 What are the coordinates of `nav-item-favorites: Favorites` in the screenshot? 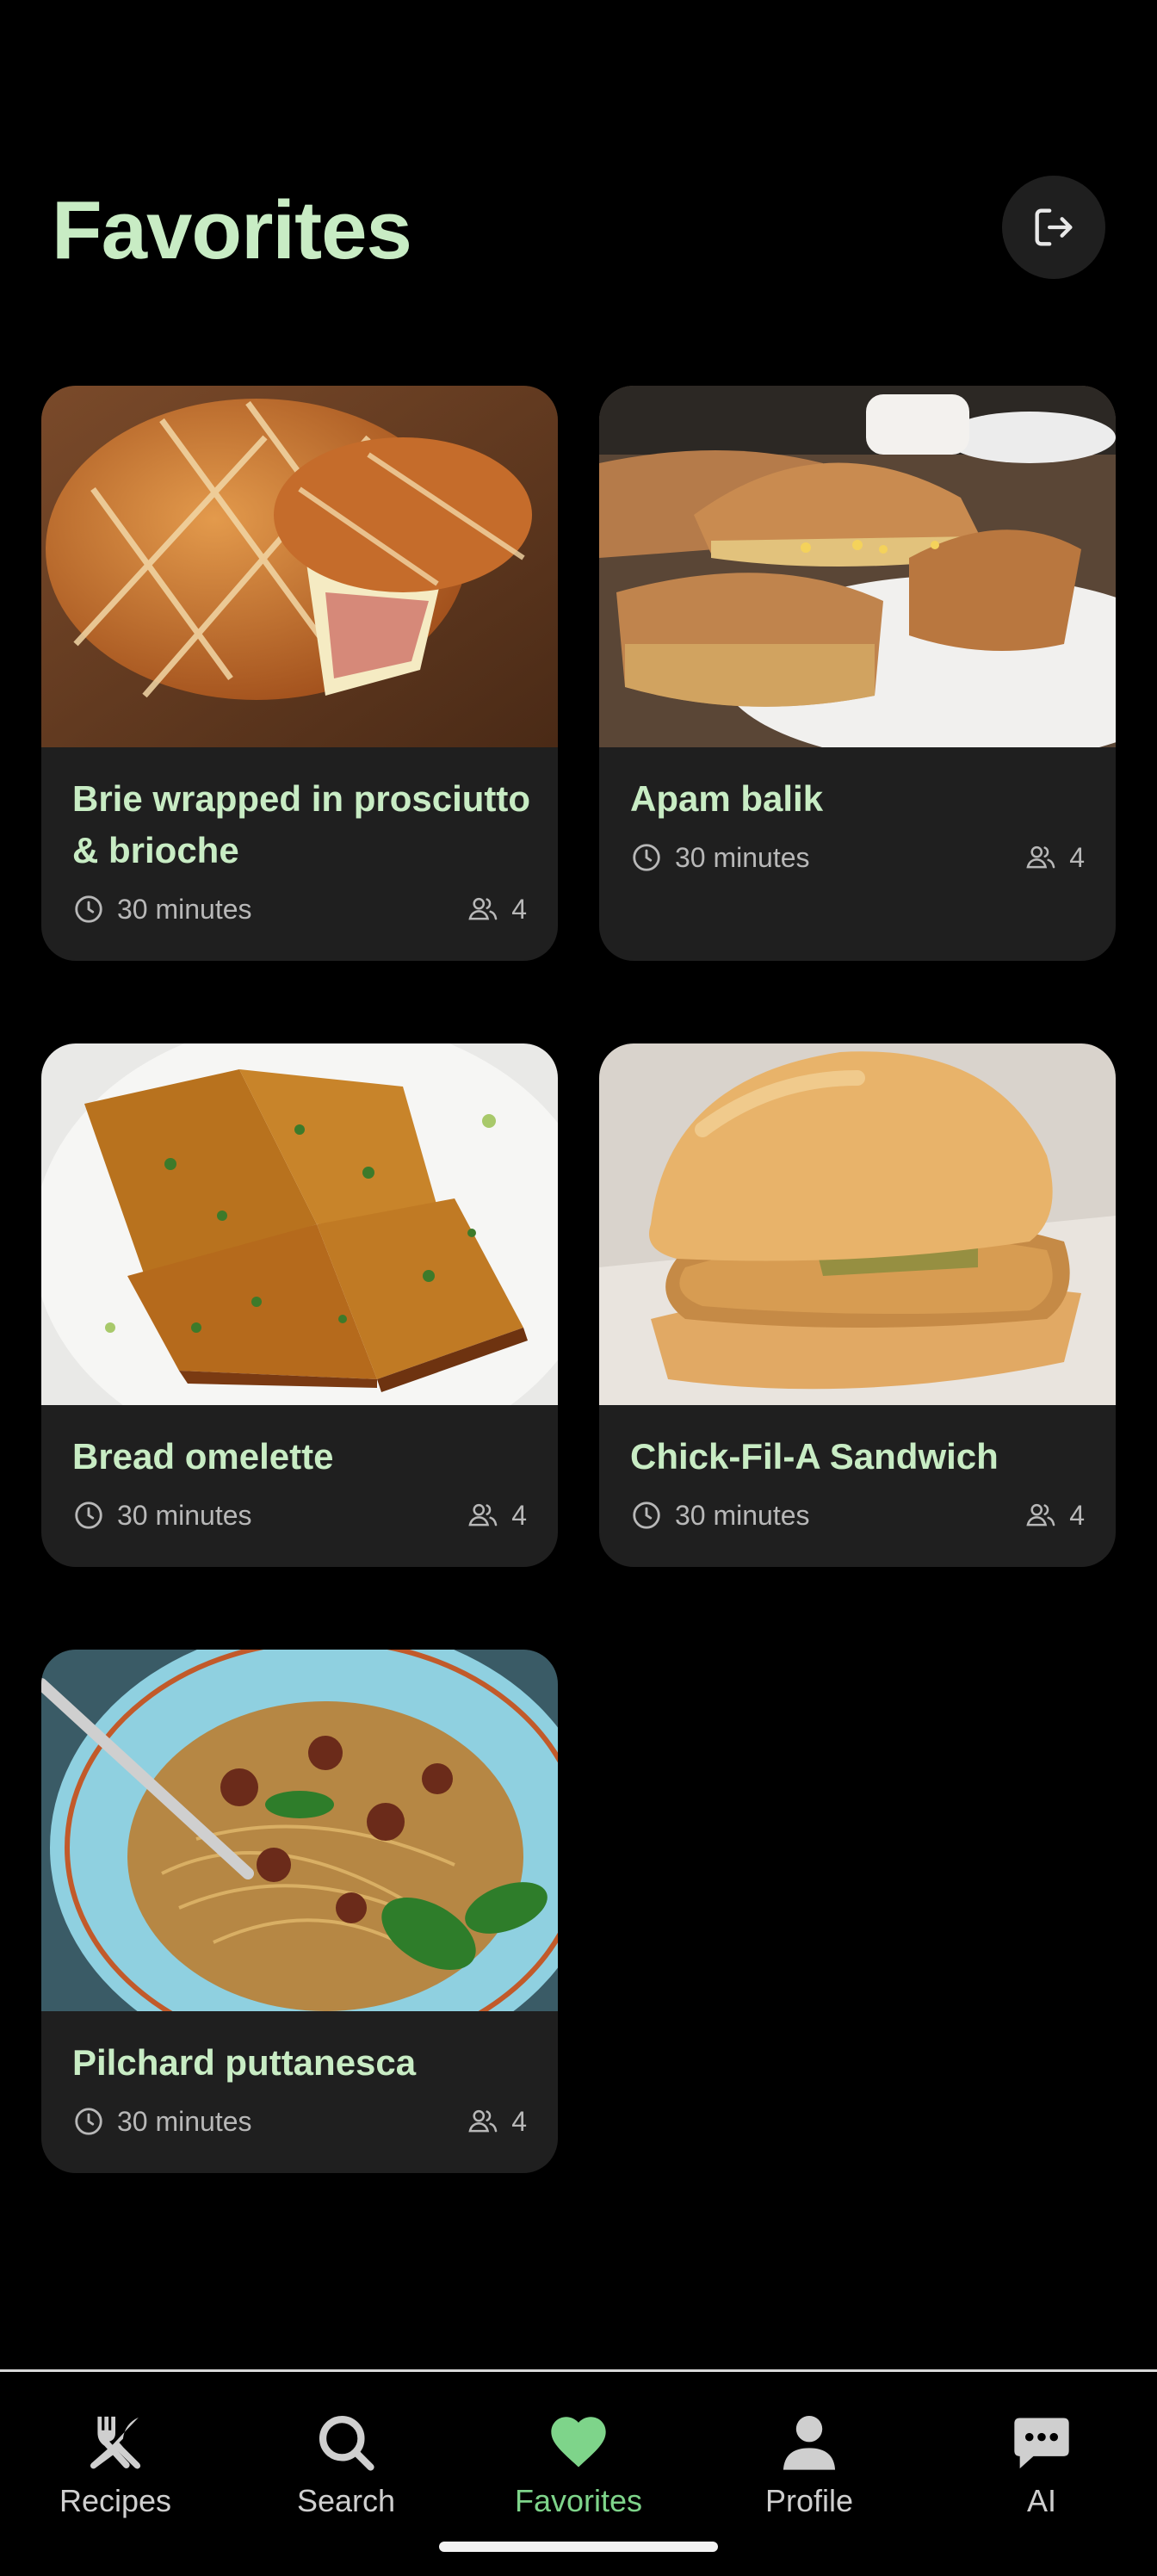 It's located at (579, 2474).